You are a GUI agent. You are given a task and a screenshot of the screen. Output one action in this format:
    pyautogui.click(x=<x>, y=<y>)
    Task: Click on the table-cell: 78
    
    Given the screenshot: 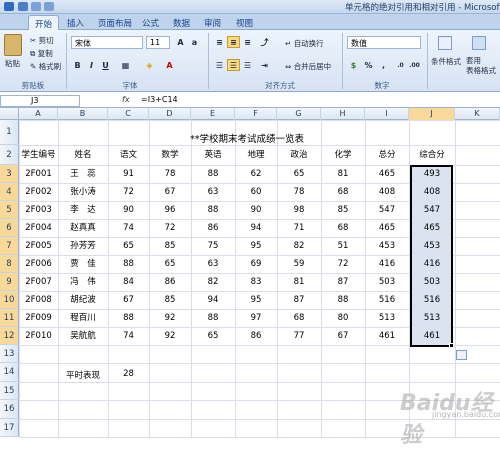 What is the action you would take?
    pyautogui.click(x=299, y=192)
    